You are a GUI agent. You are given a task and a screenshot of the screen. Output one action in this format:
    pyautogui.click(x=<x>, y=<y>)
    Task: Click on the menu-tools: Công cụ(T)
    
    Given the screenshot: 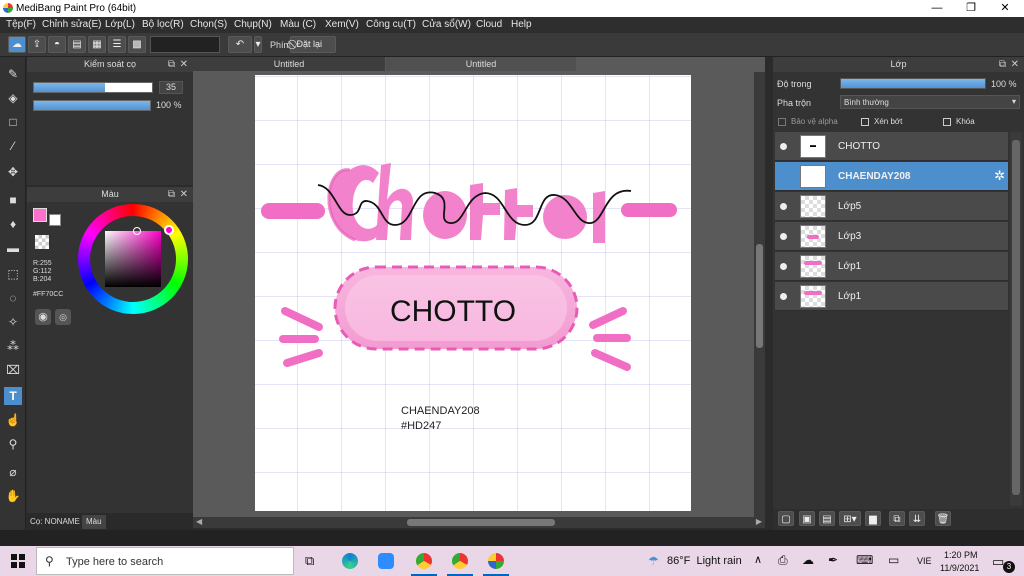 What is the action you would take?
    pyautogui.click(x=391, y=24)
    